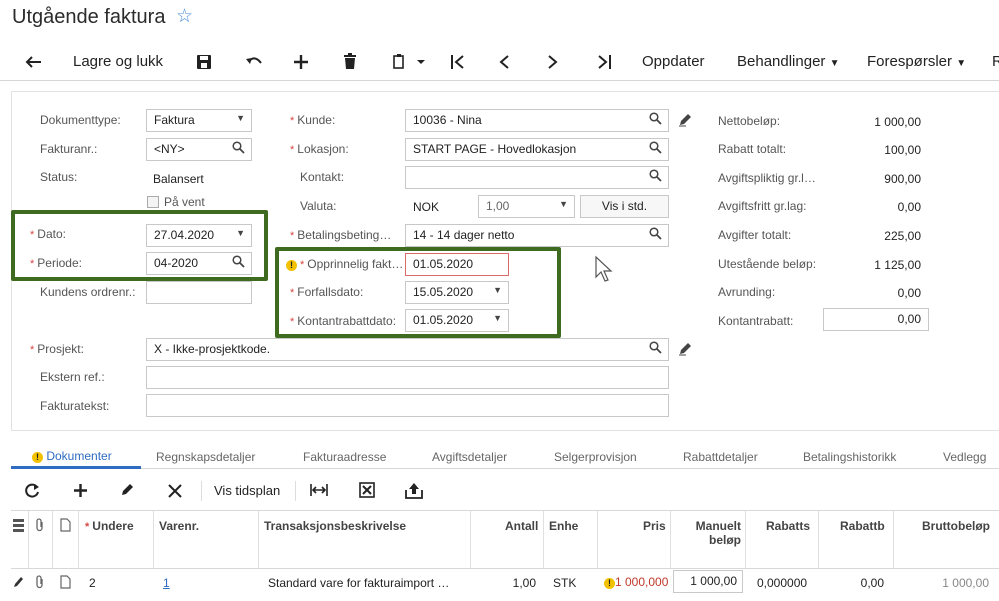 The height and width of the screenshot is (601, 999). What do you see at coordinates (199, 120) in the screenshot?
I see `doctype-select: Faktura ▼` at bounding box center [199, 120].